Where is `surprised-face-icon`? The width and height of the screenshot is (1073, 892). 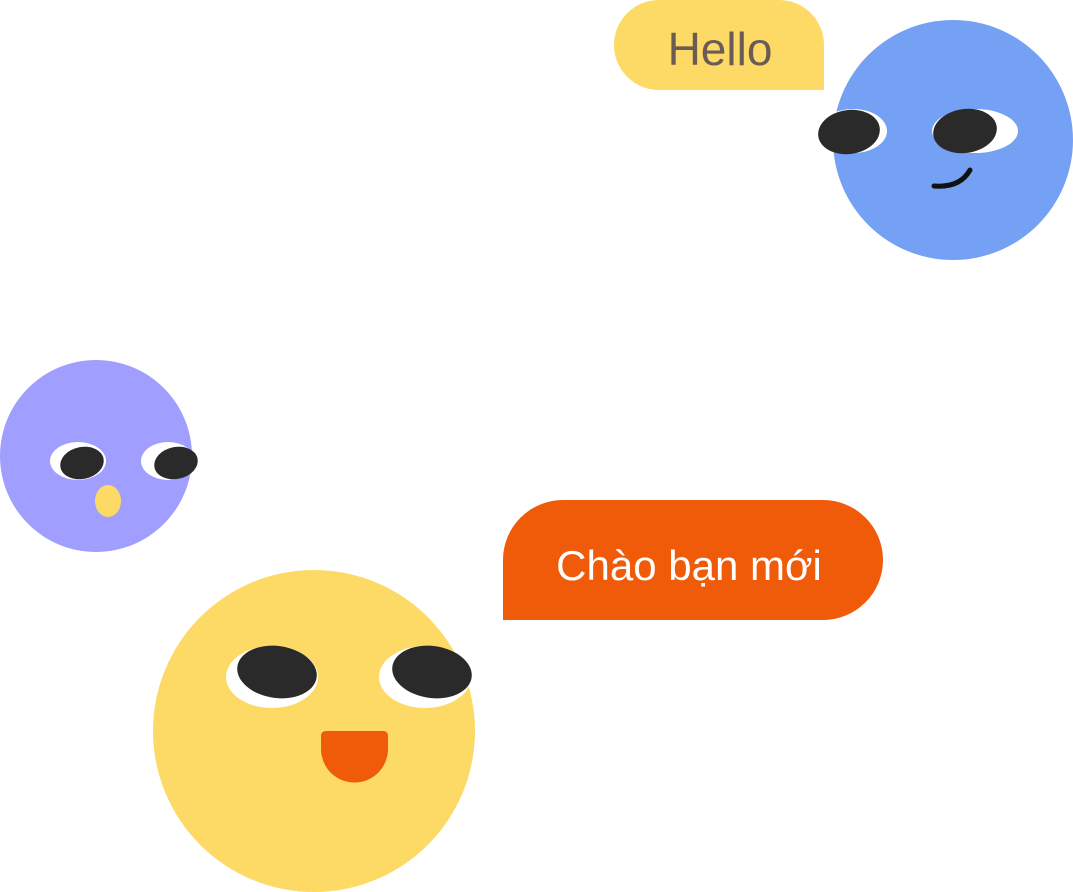
surprised-face-icon is located at coordinates (99, 456).